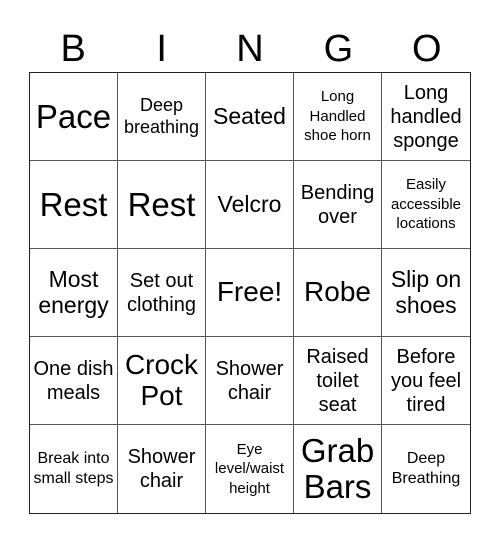 This screenshot has height=544, width=500. I want to click on bingo-cell: Deep breathing, so click(162, 117).